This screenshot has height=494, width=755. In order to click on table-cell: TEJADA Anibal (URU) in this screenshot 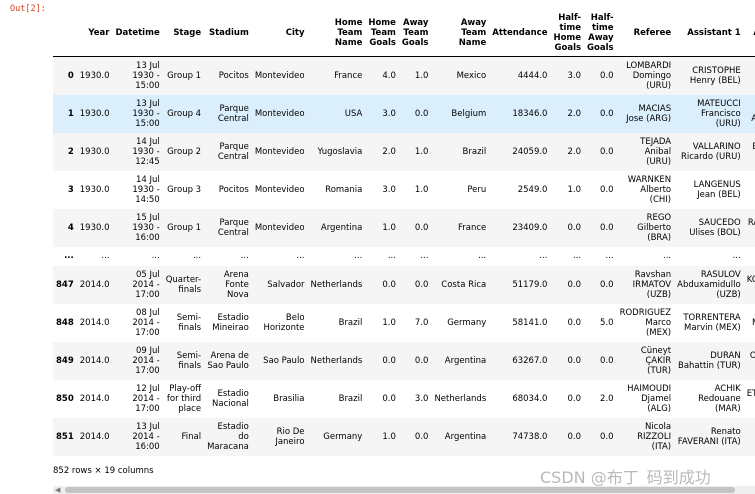, I will do `click(656, 151)`.